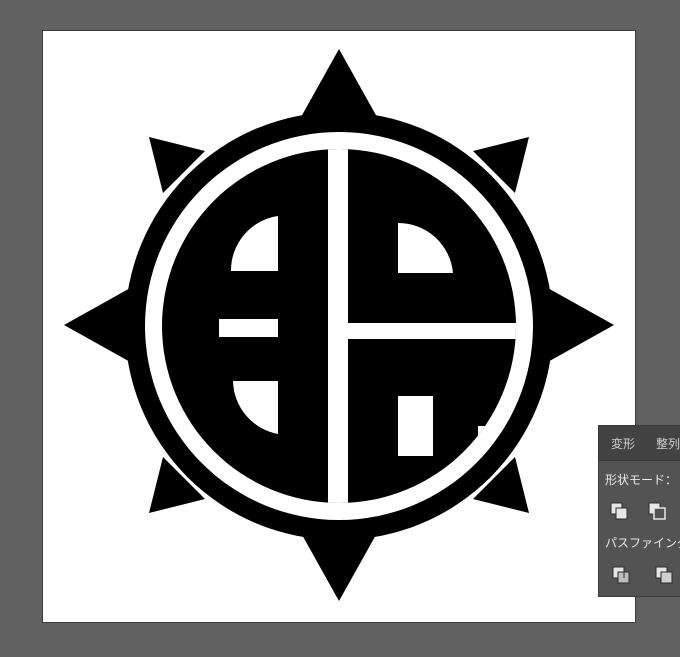 The height and width of the screenshot is (657, 680). What do you see at coordinates (432, 331) in the screenshot?
I see `right-middle-bar` at bounding box center [432, 331].